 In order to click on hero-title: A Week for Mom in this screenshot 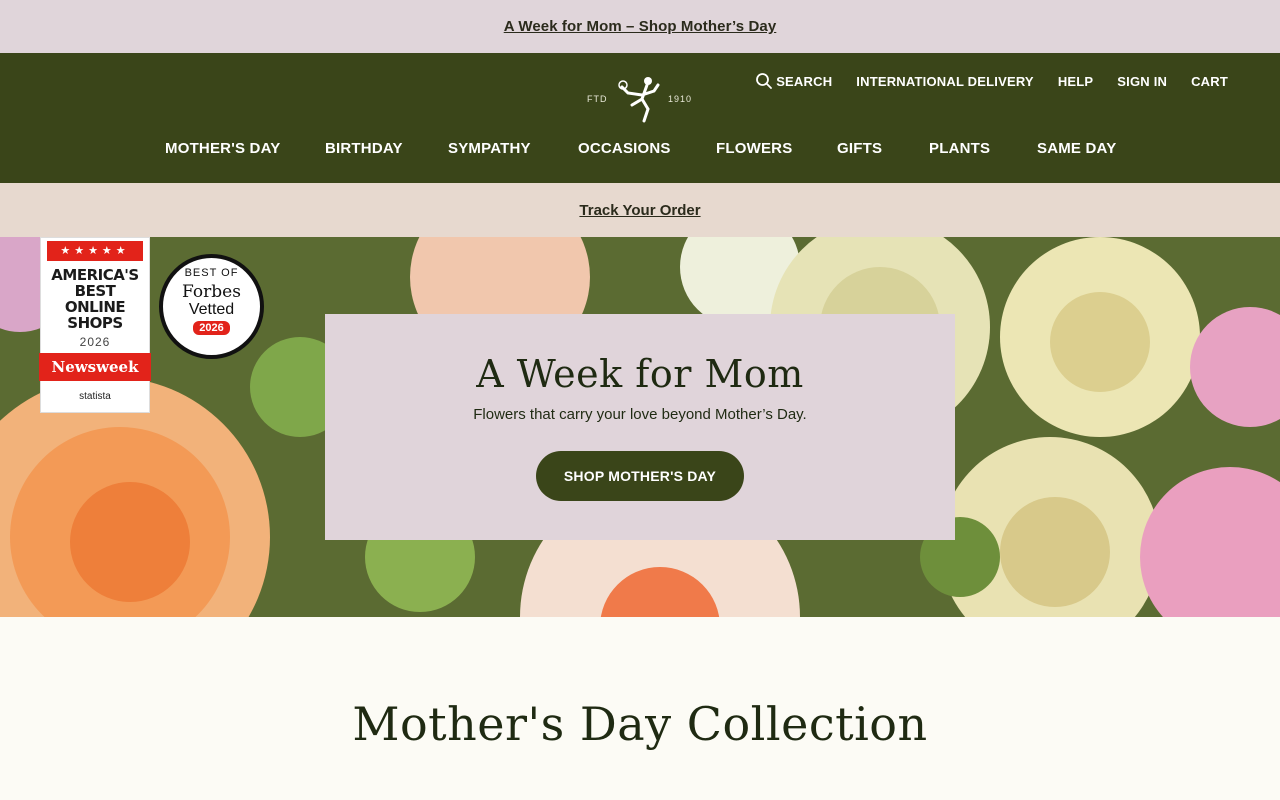, I will do `click(640, 374)`.